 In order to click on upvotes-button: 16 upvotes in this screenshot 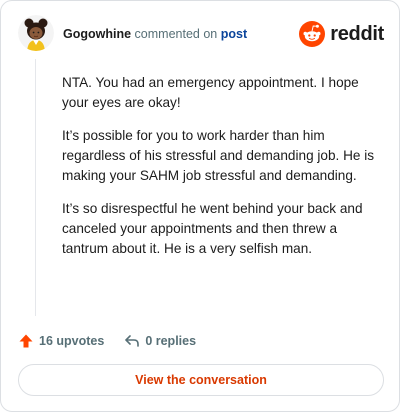, I will do `click(61, 341)`.